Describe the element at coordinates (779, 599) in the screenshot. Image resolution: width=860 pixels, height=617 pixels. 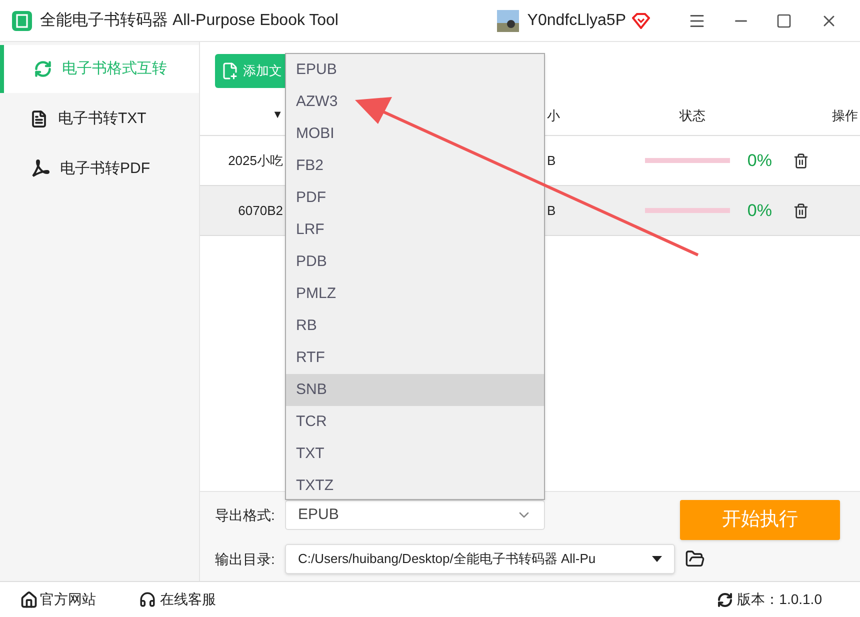
I see `version-text: 版本：1.0.1.0` at that location.